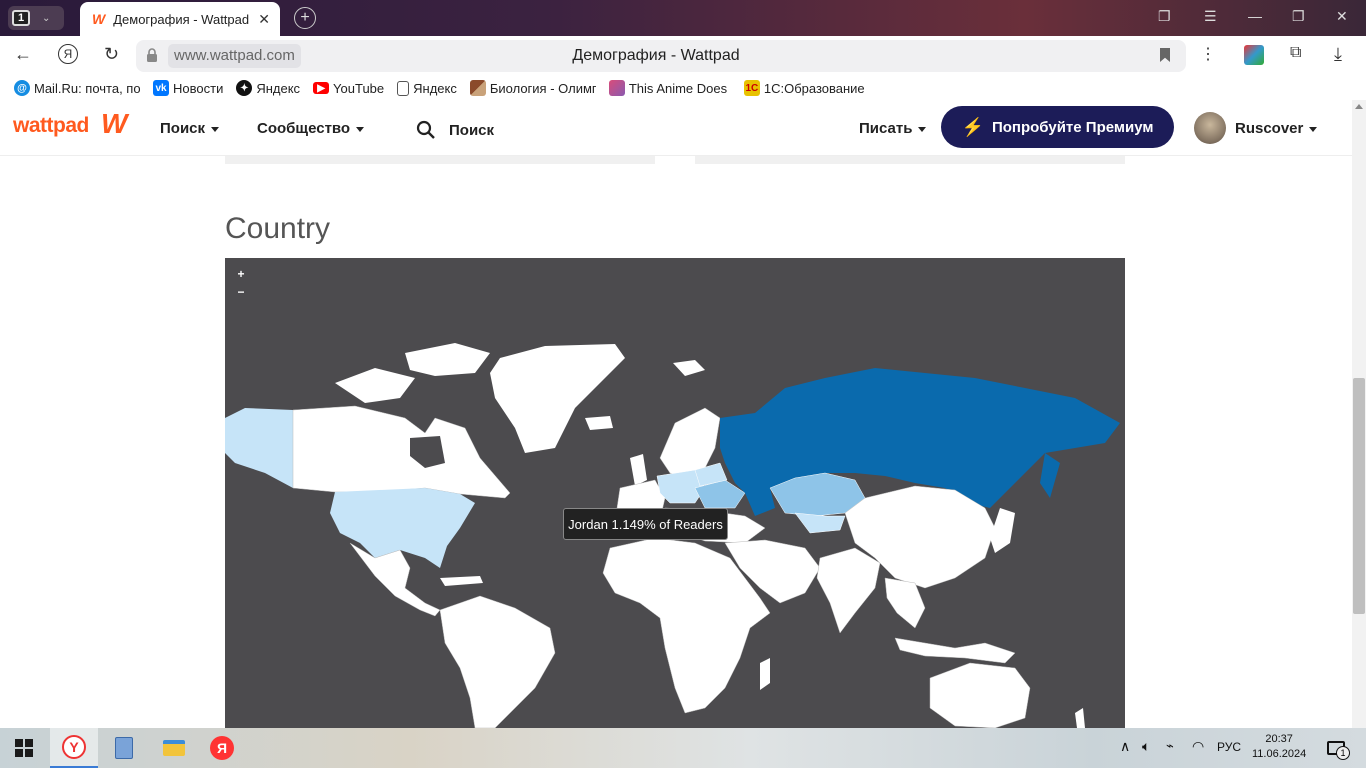 This screenshot has width=1366, height=768. I want to click on tab-title: Демография - Wattpad, so click(181, 19).